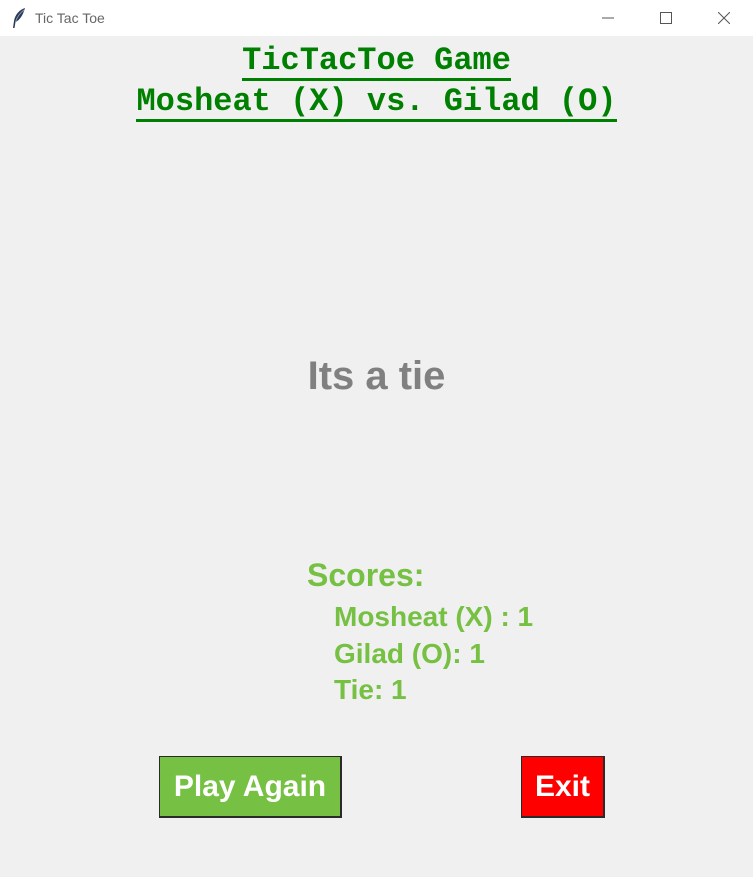 Image resolution: width=753 pixels, height=877 pixels. I want to click on game-title-text: TicTacToe Game, so click(376, 61).